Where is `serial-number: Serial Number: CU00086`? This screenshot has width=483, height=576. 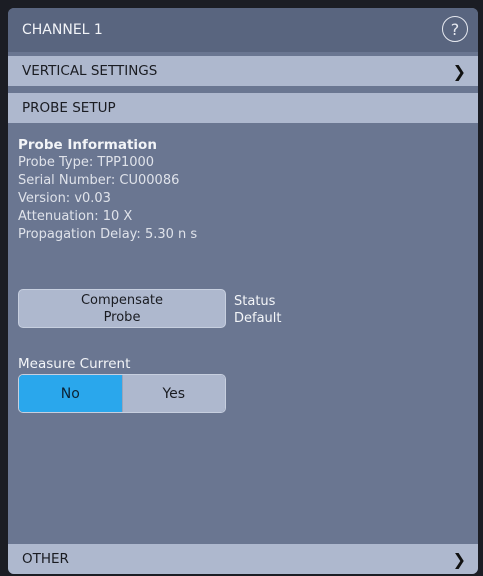
serial-number: Serial Number: CU00086 is located at coordinates (99, 180).